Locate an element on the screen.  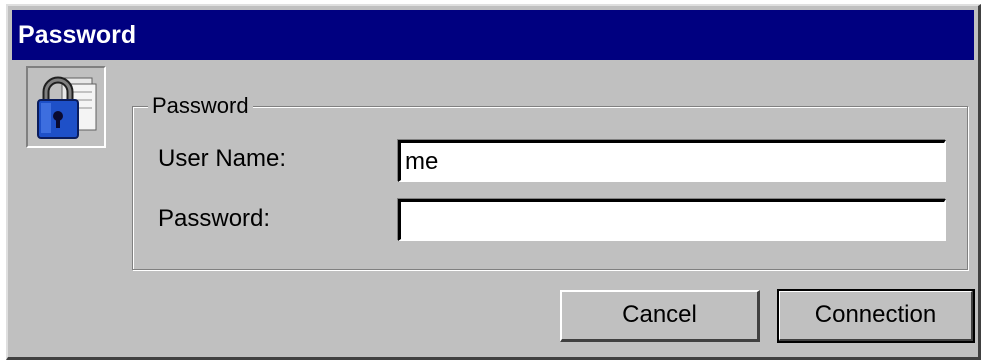
user-name-label: User Name: is located at coordinates (222, 158).